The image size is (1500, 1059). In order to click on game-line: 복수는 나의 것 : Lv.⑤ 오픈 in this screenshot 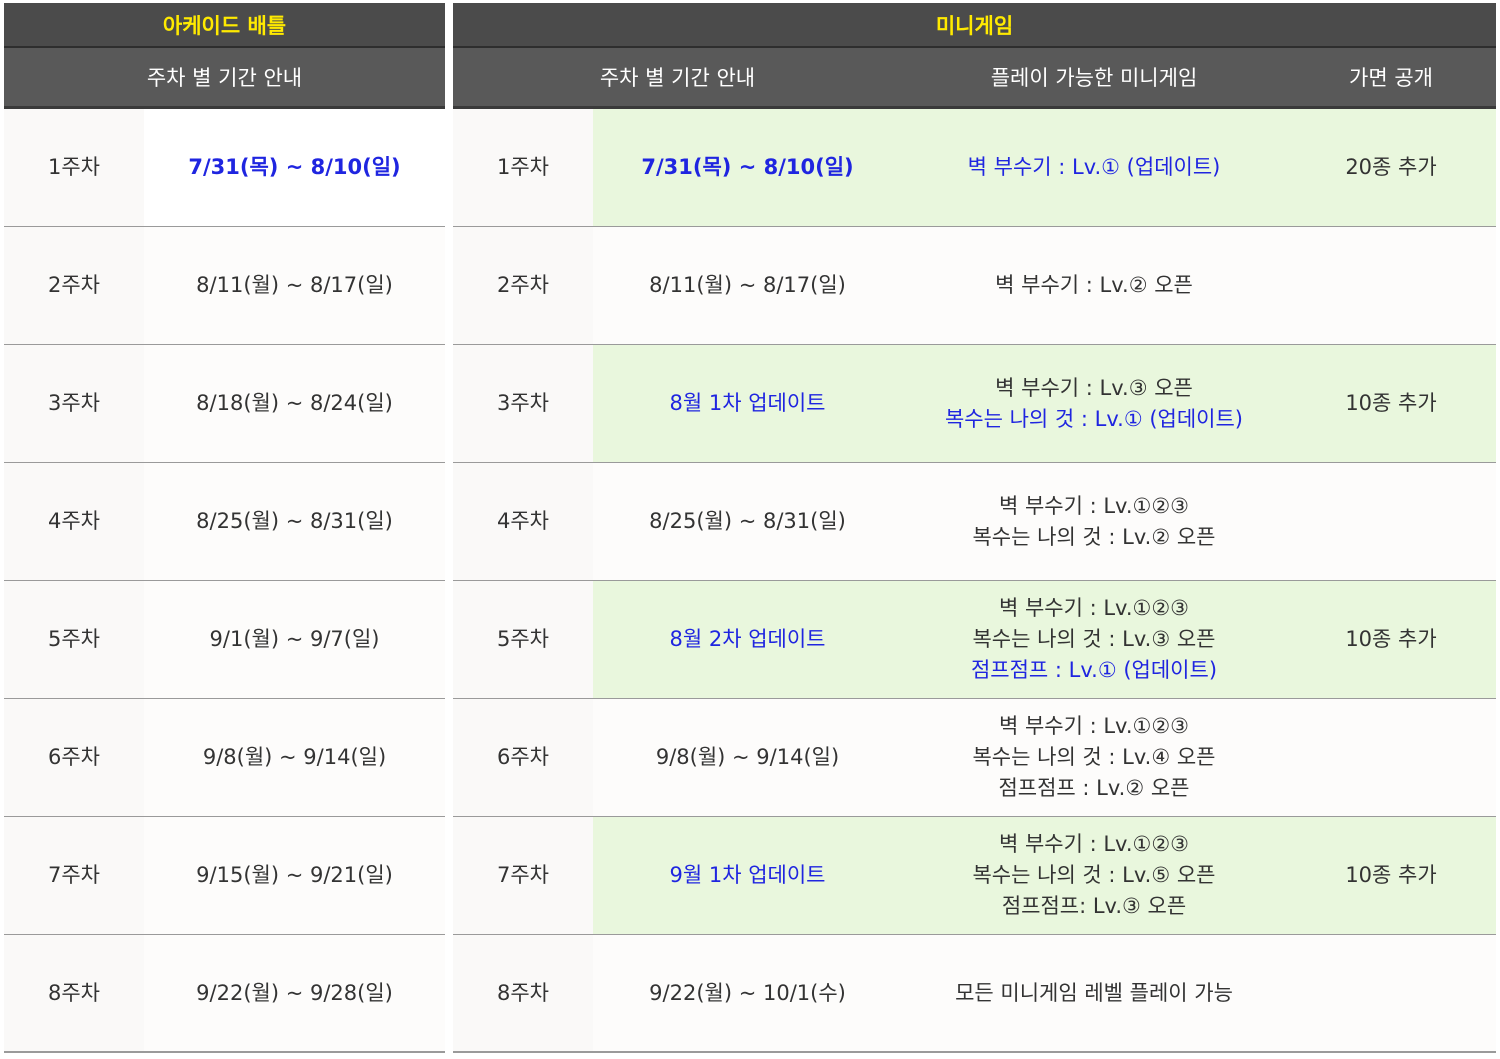, I will do `click(1094, 875)`.